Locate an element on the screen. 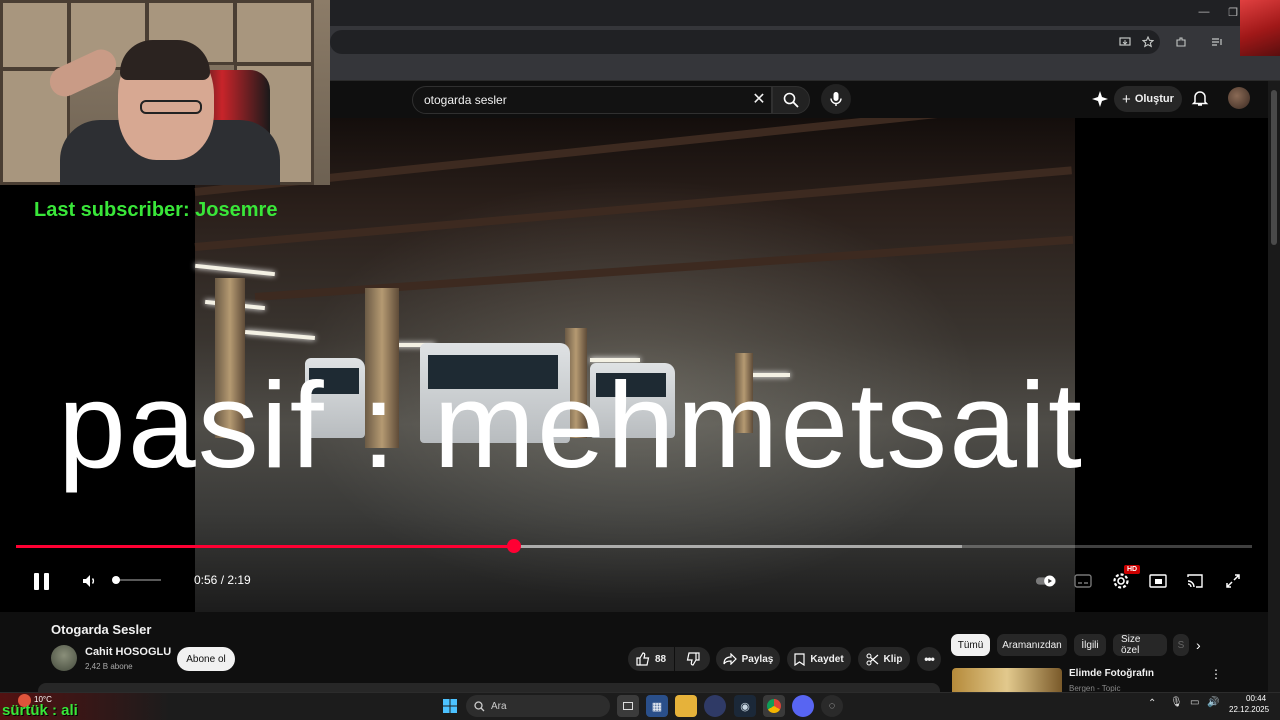 This screenshot has height=720, width=1280. fullscreen-icon is located at coordinates (1233, 581).